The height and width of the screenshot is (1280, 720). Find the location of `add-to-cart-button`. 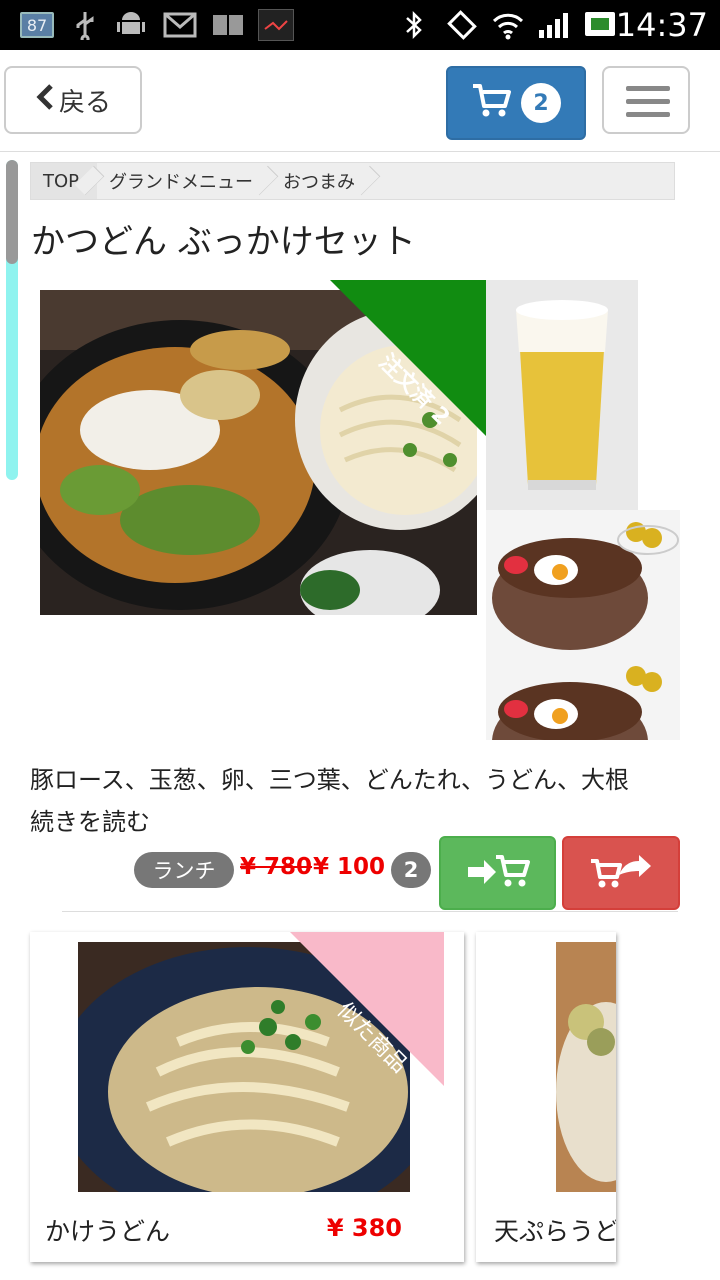

add-to-cart-button is located at coordinates (497, 873).